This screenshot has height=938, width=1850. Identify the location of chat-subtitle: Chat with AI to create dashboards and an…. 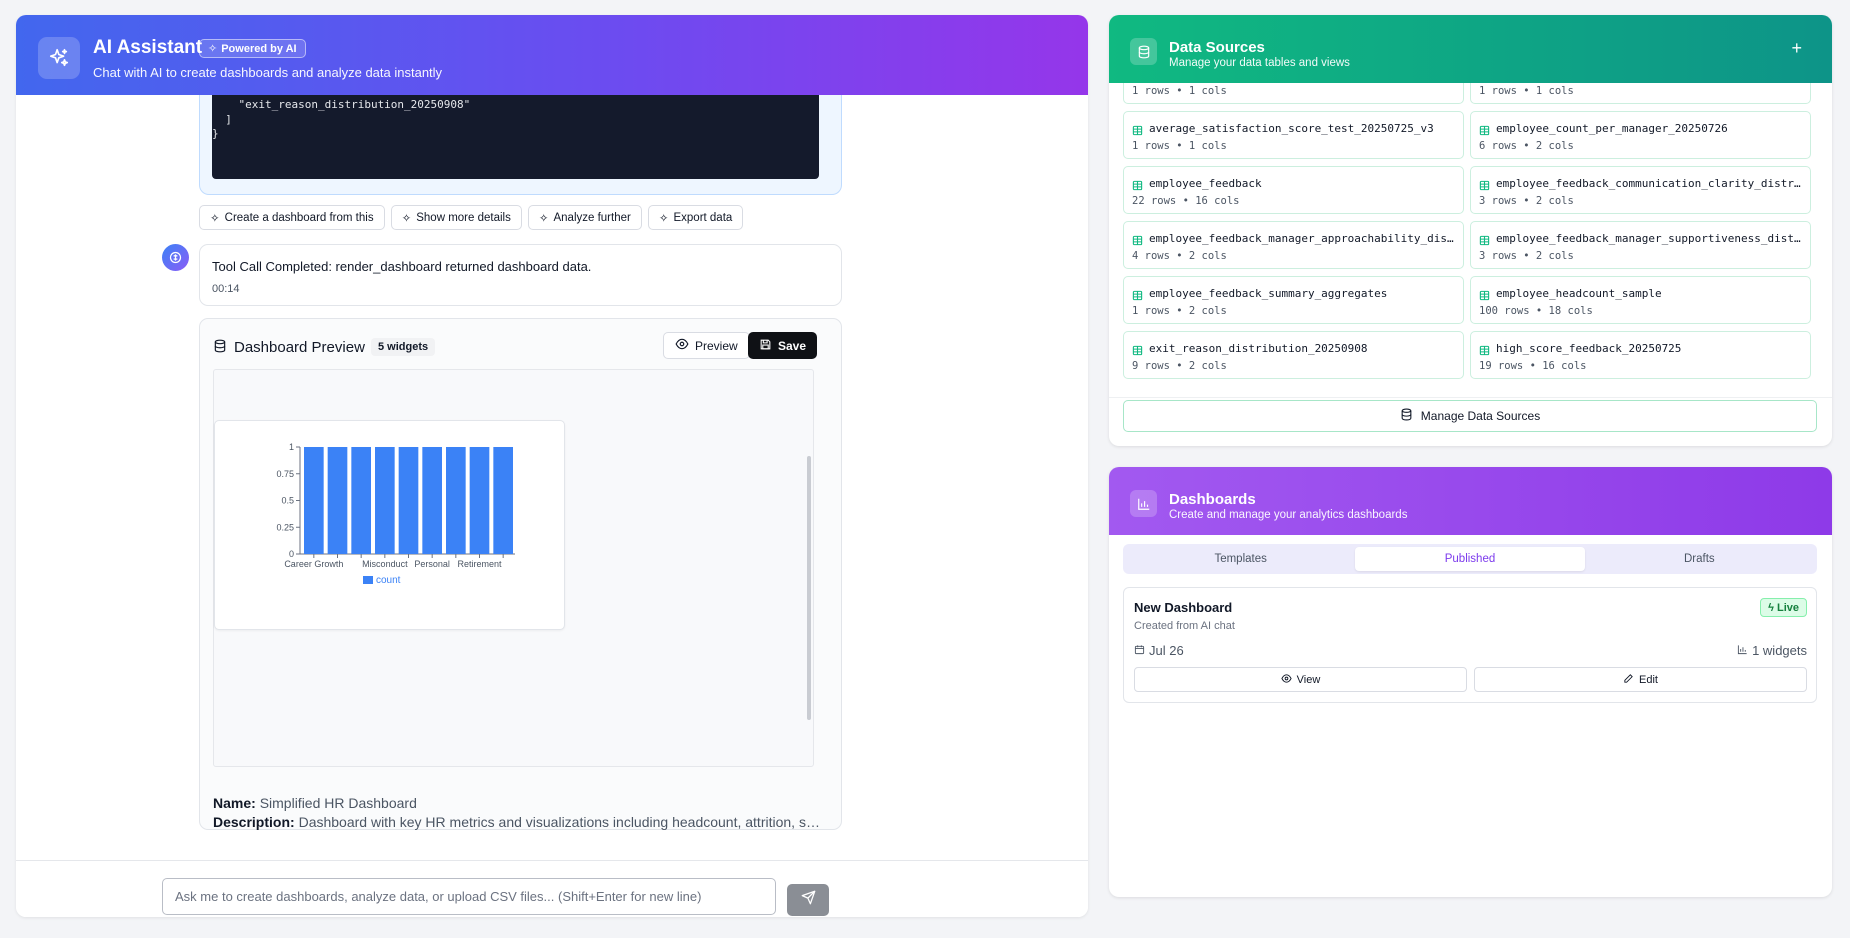
(268, 72).